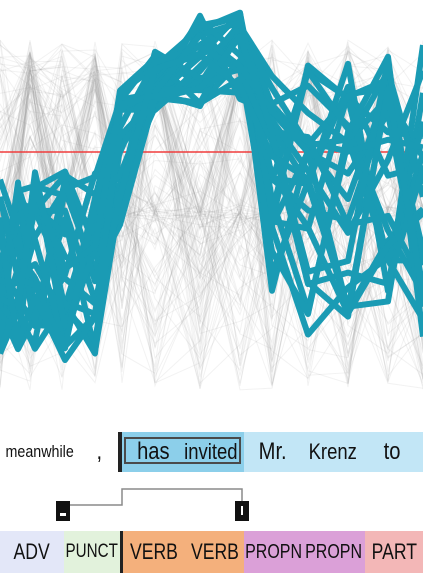  Describe the element at coordinates (273, 452) in the screenshot. I see `token-mr: Mr.` at that location.